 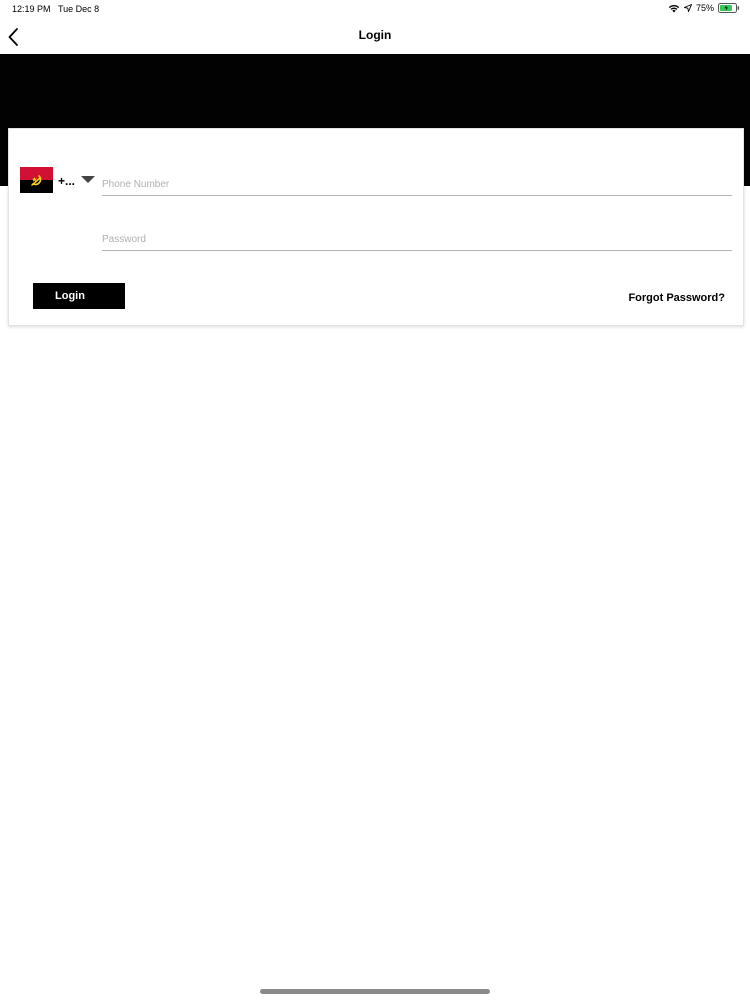 I want to click on navigation-bar: Login, so click(x=375, y=36).